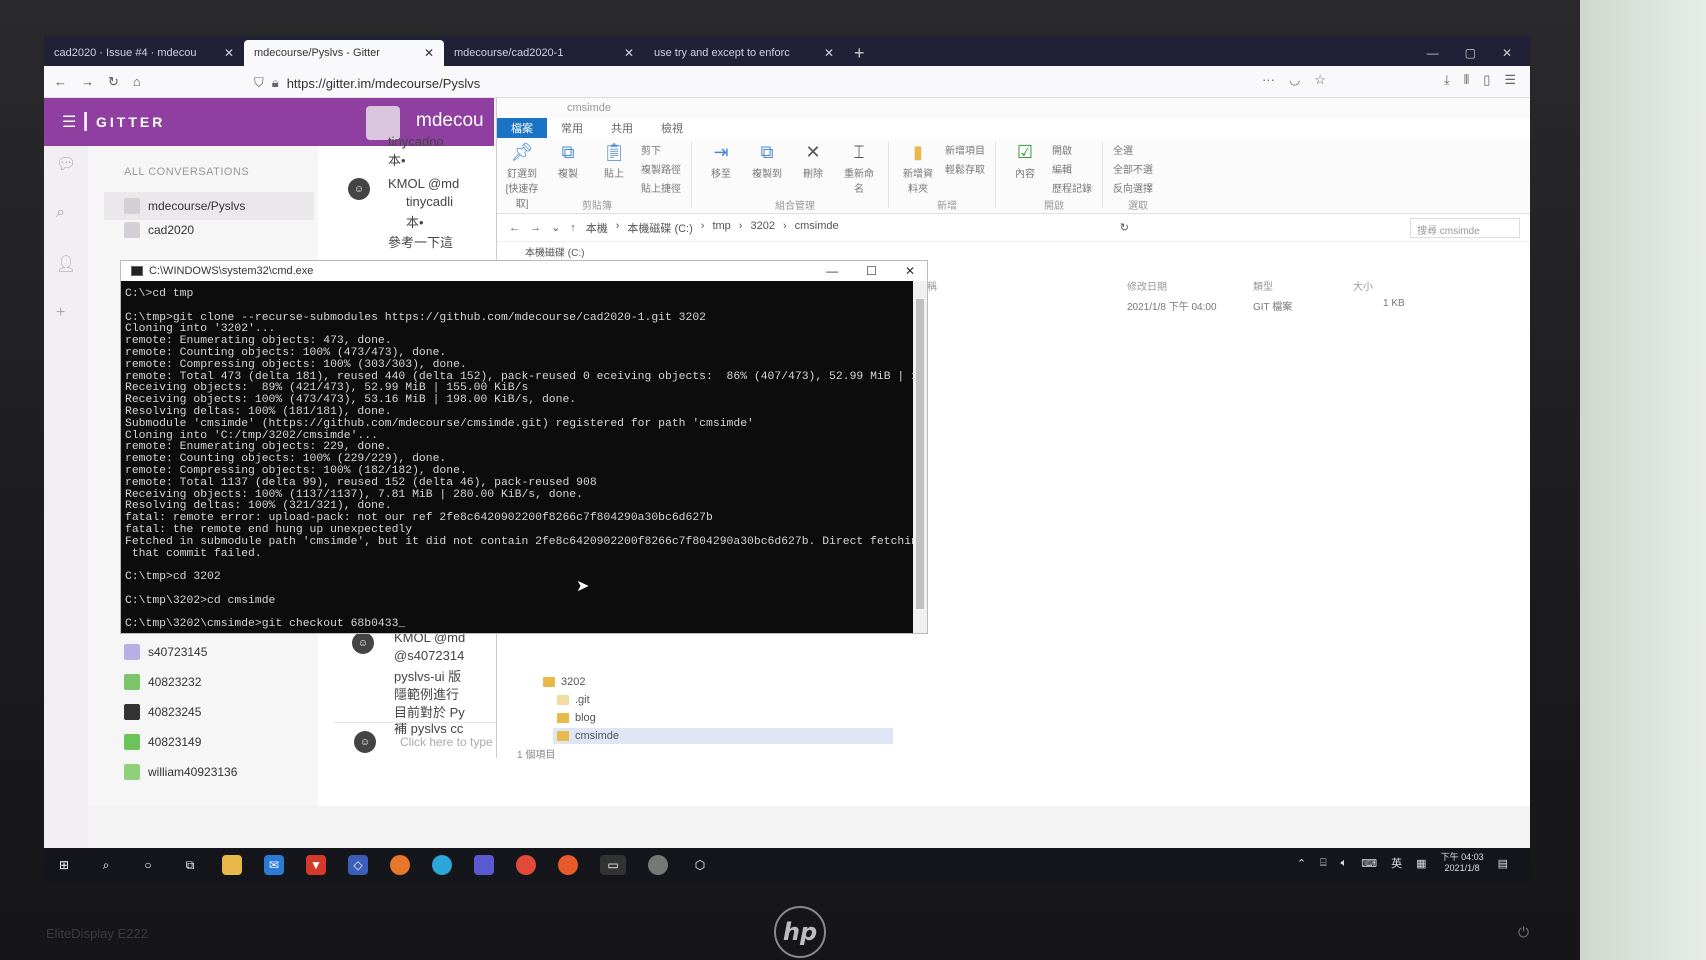 This screenshot has width=1706, height=960. I want to click on start-icon: ⊞, so click(64, 865).